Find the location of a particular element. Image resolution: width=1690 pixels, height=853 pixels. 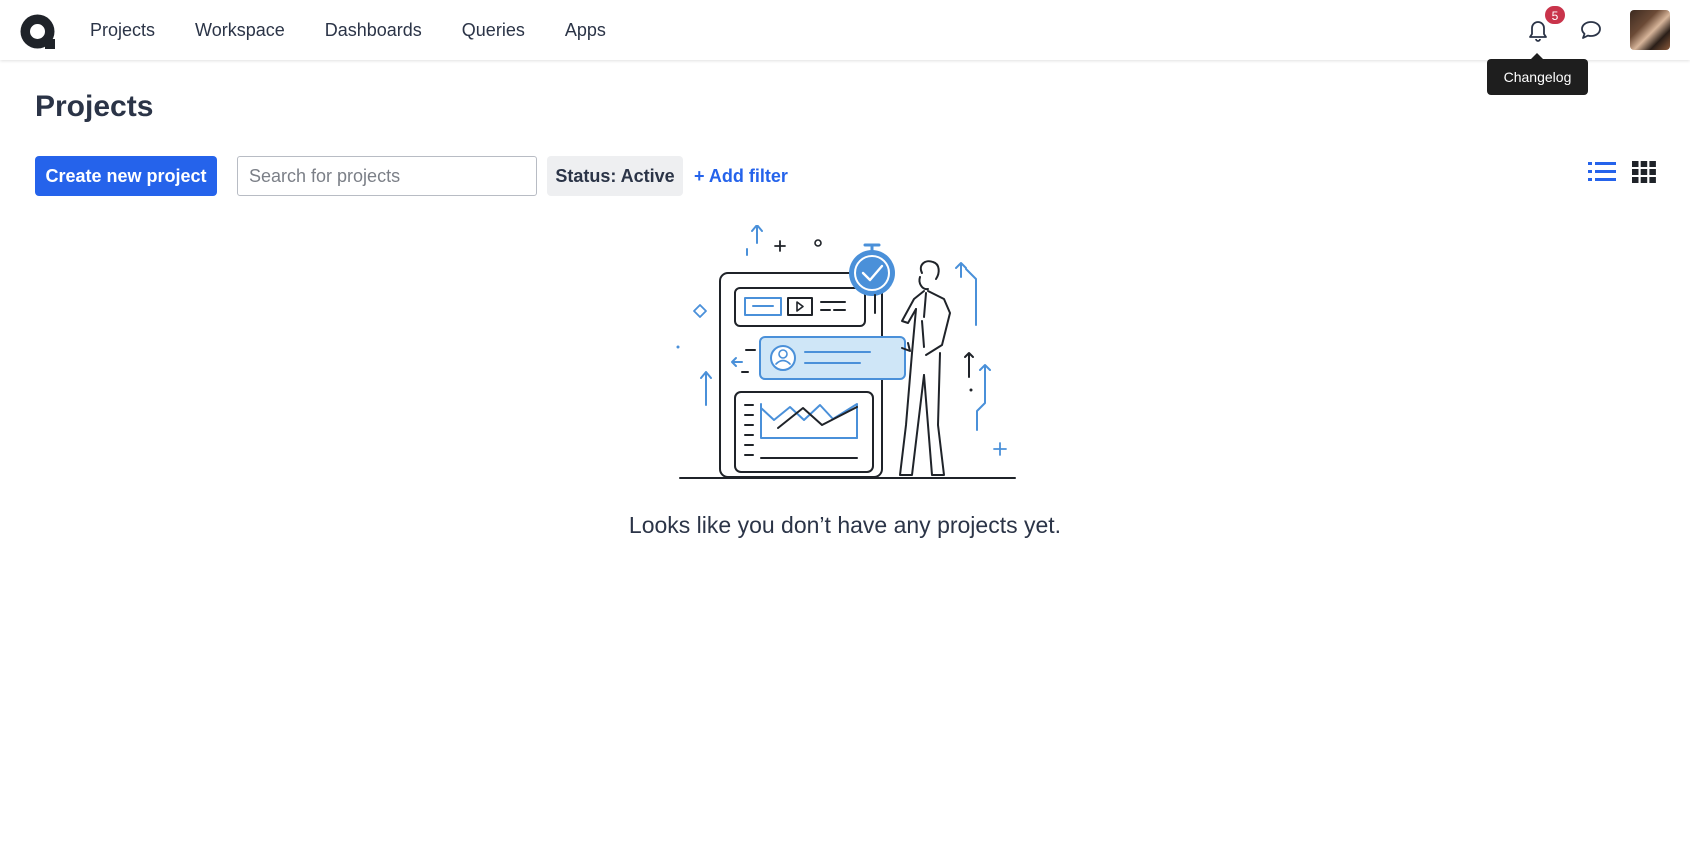

messages-button is located at coordinates (1591, 30).